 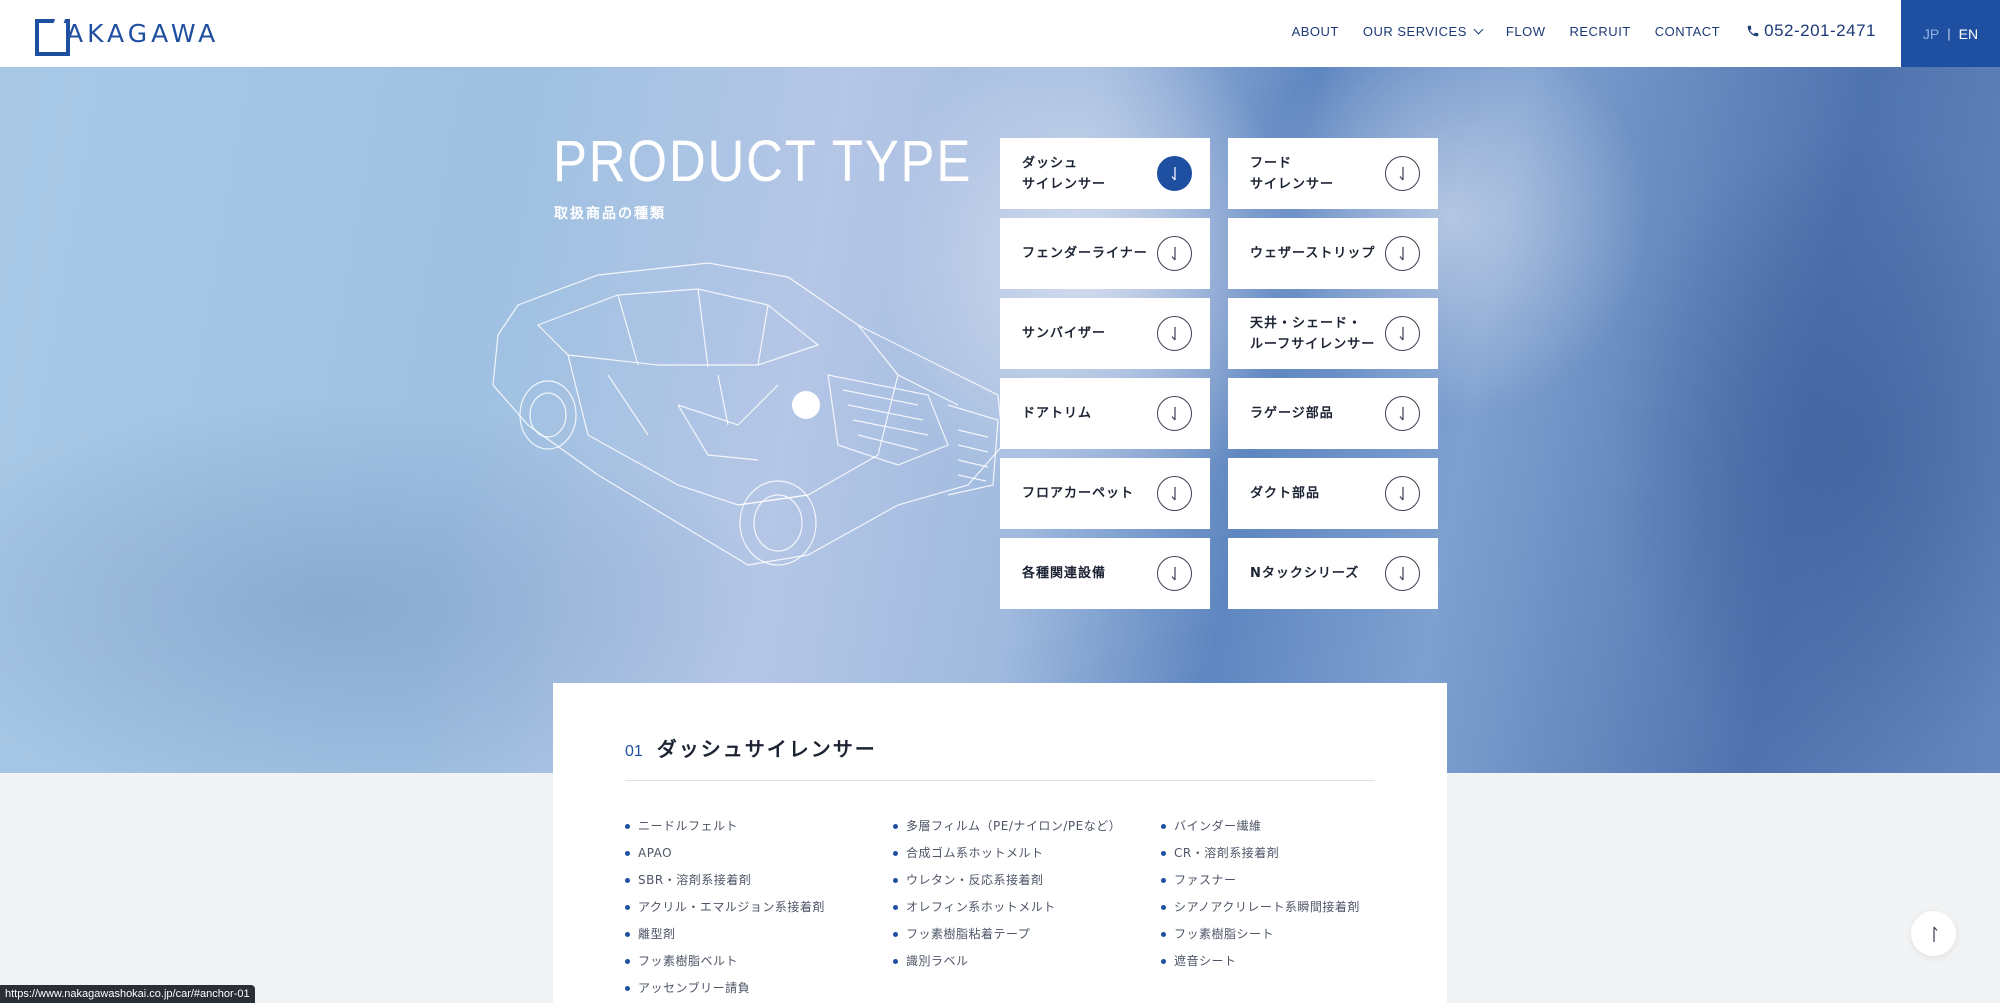 What do you see at coordinates (1057, 413) in the screenshot?
I see `product-card-label: ドアトリム` at bounding box center [1057, 413].